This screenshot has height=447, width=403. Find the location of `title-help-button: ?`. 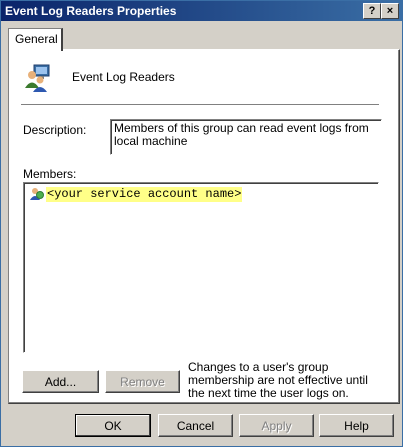

title-help-button: ? is located at coordinates (372, 11).